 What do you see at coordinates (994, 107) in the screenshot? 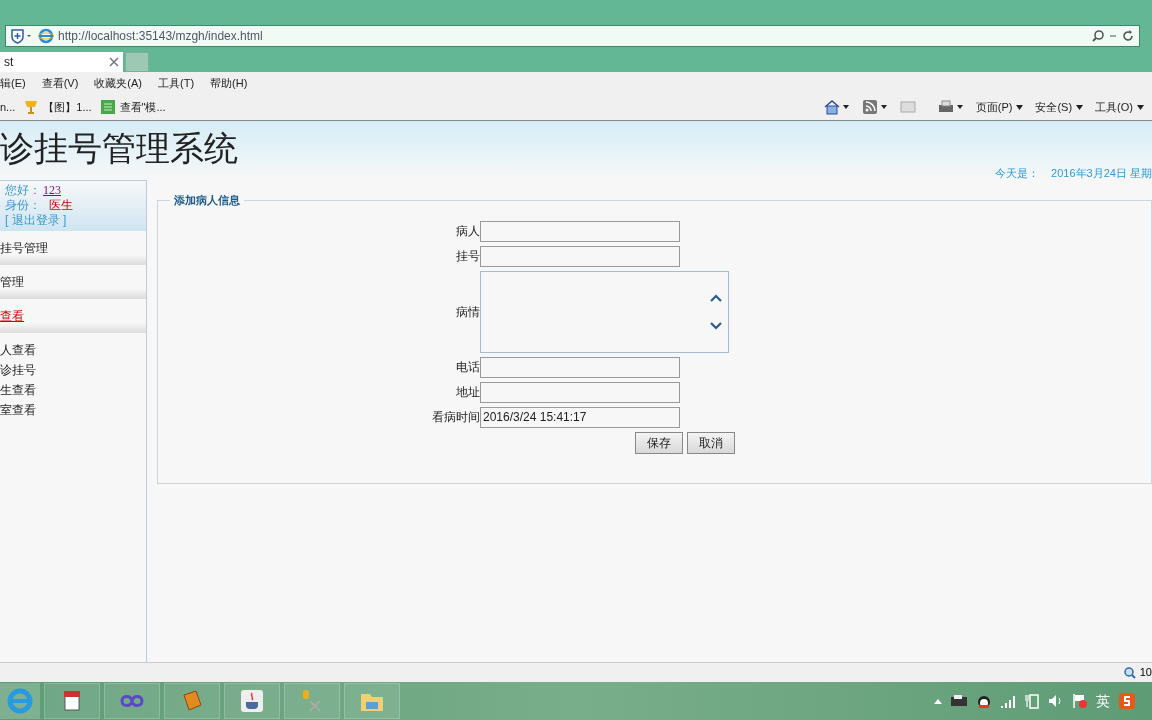
I see `command-label: 页面(P)` at bounding box center [994, 107].